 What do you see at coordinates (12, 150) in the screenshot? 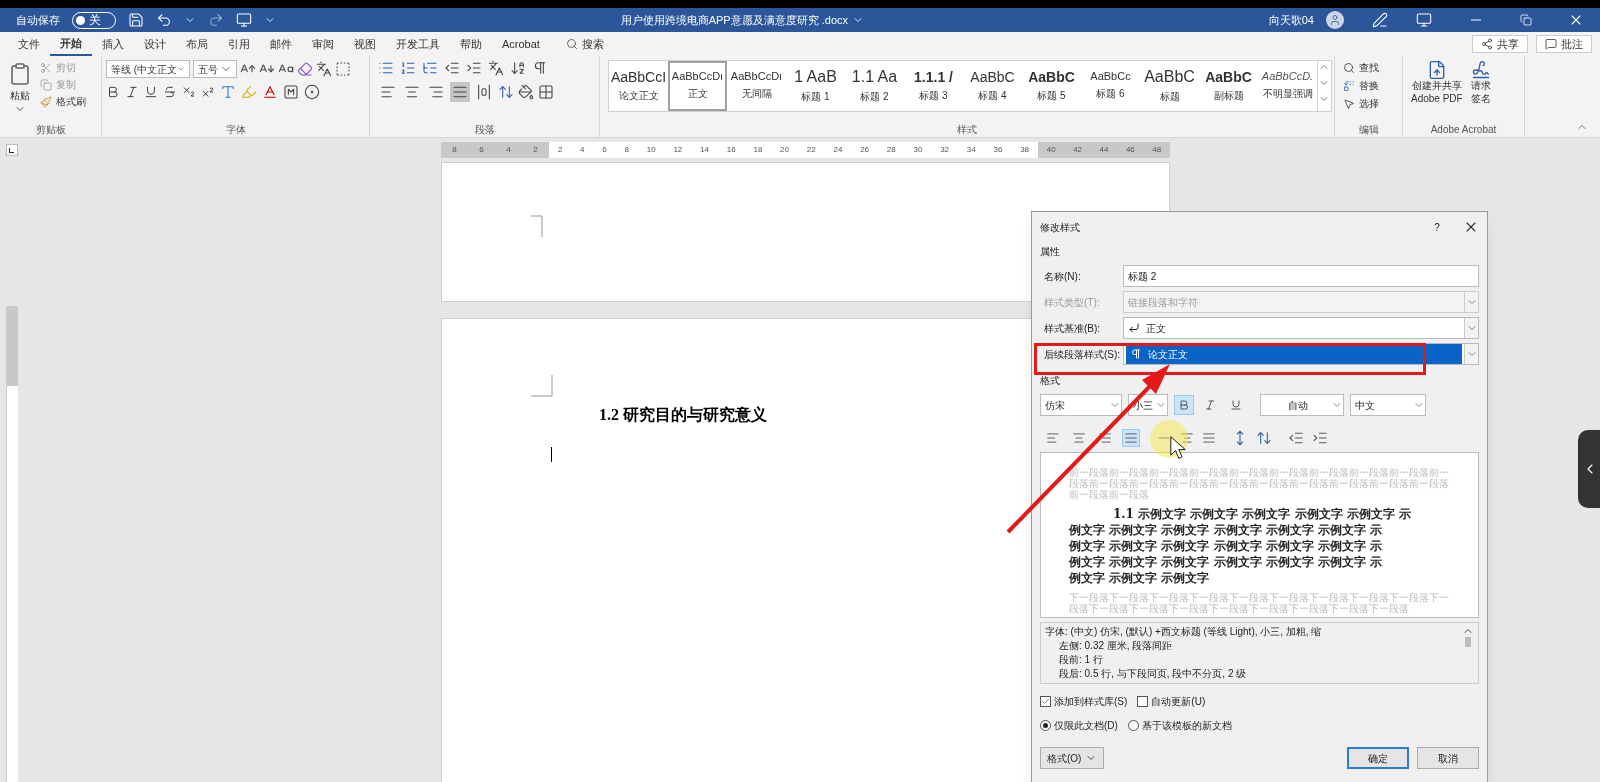
I see `tab-selector-icon` at bounding box center [12, 150].